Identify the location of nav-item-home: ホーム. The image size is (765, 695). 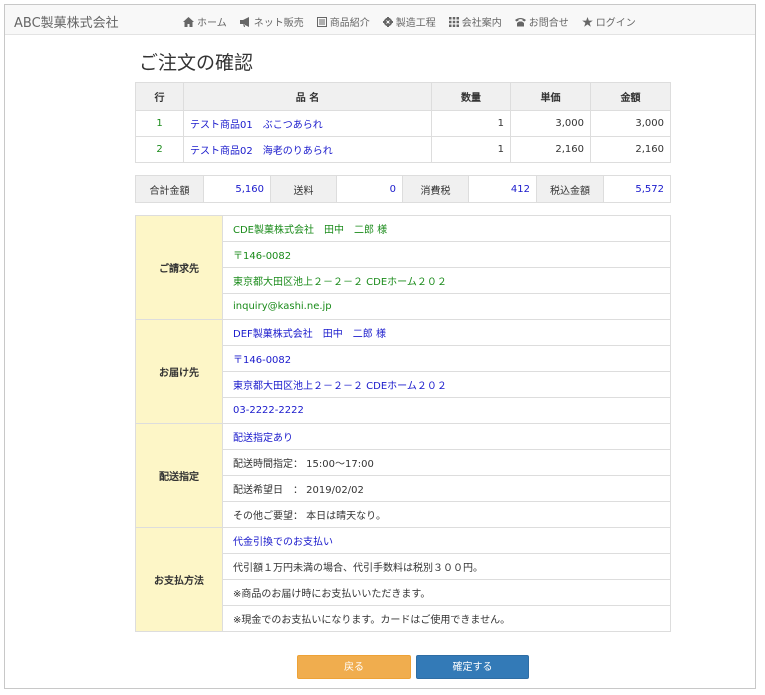
(205, 21).